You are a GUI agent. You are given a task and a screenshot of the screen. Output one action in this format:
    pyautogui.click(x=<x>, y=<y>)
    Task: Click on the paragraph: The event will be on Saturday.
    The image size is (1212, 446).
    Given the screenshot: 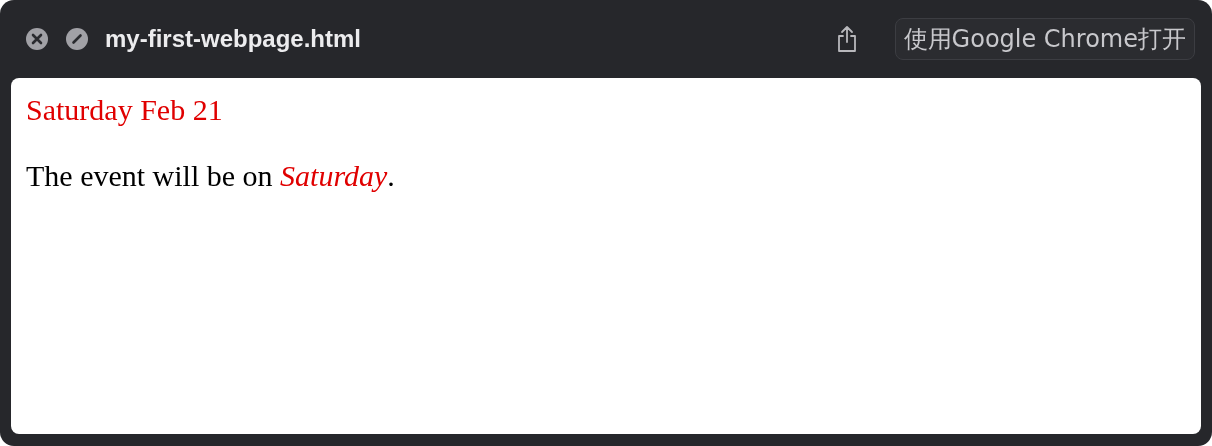 What is the action you would take?
    pyautogui.click(x=211, y=176)
    